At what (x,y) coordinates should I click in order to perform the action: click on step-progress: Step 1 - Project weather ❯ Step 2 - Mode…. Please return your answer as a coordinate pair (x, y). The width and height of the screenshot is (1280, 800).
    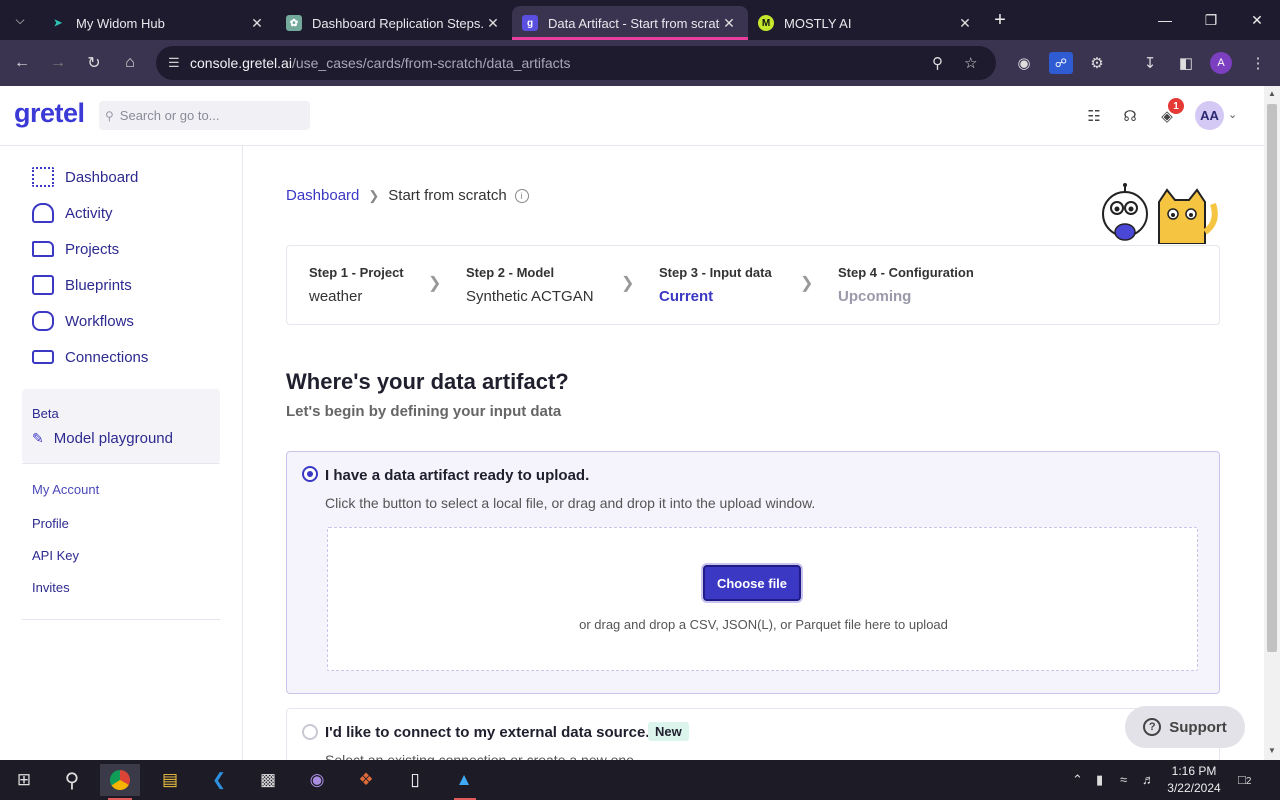
    Looking at the image, I should click on (753, 285).